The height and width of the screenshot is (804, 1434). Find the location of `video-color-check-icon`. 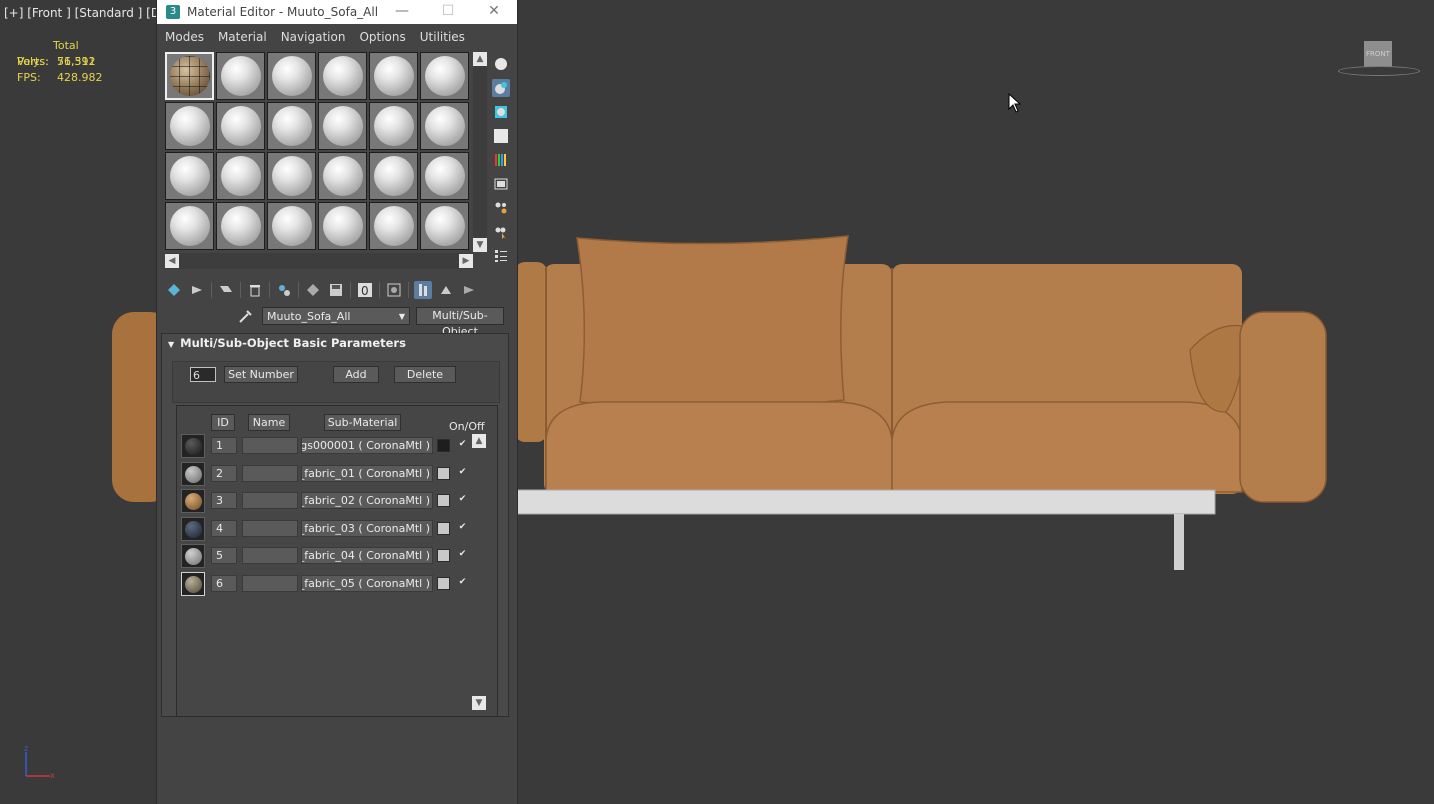

video-color-check-icon is located at coordinates (501, 160).